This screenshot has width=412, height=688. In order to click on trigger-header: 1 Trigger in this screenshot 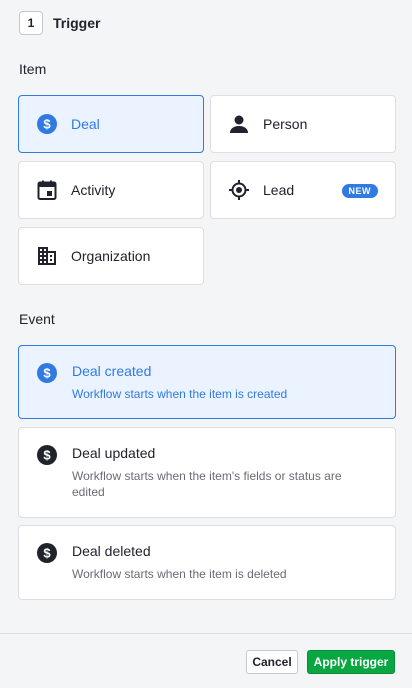, I will do `click(59, 23)`.